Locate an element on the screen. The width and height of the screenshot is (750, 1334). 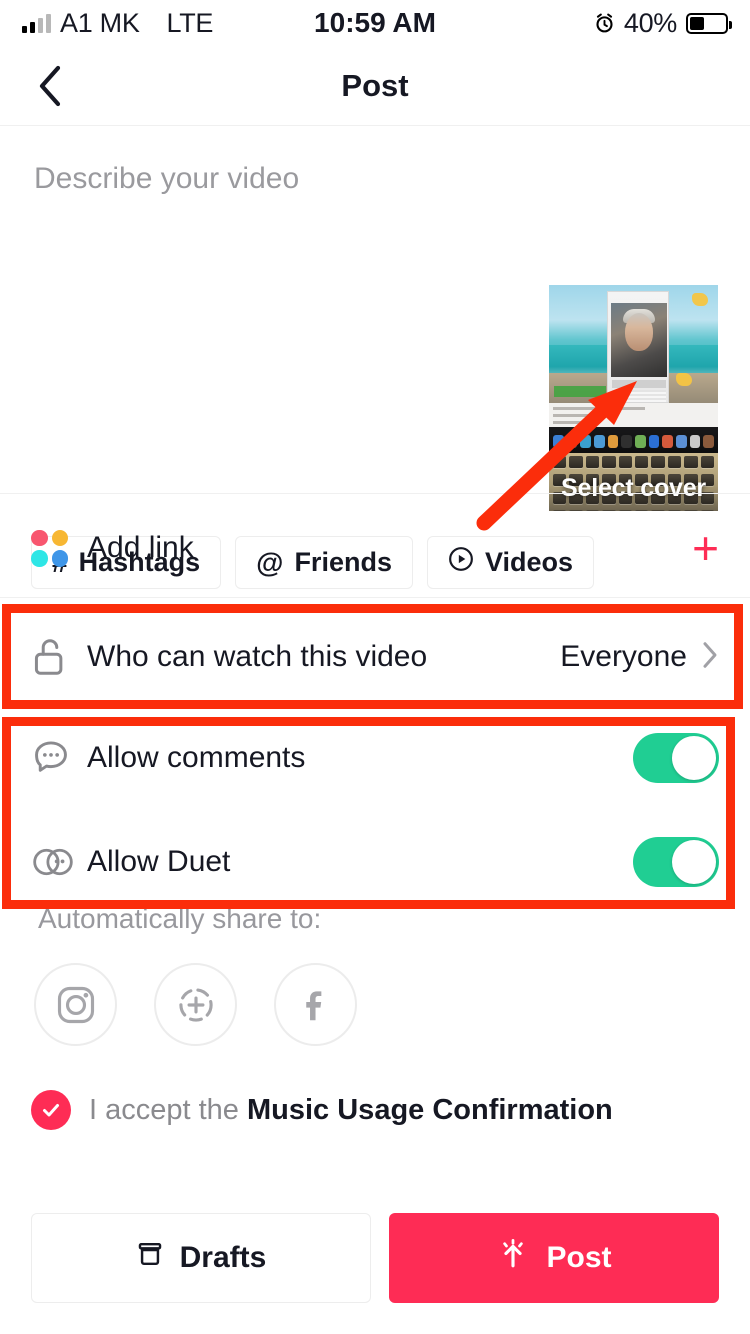
thumbnail-inner-video is located at coordinates (638, 347).